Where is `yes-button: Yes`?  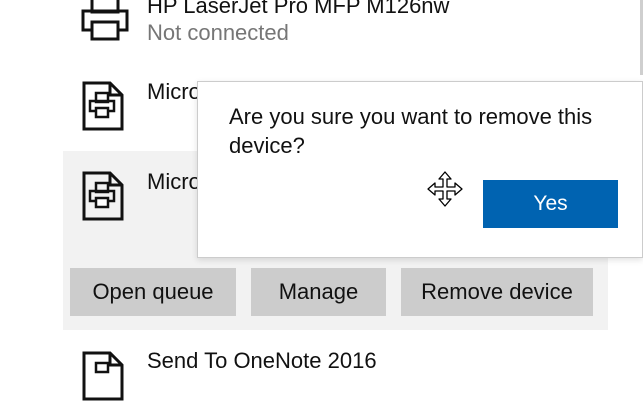 yes-button: Yes is located at coordinates (550, 204).